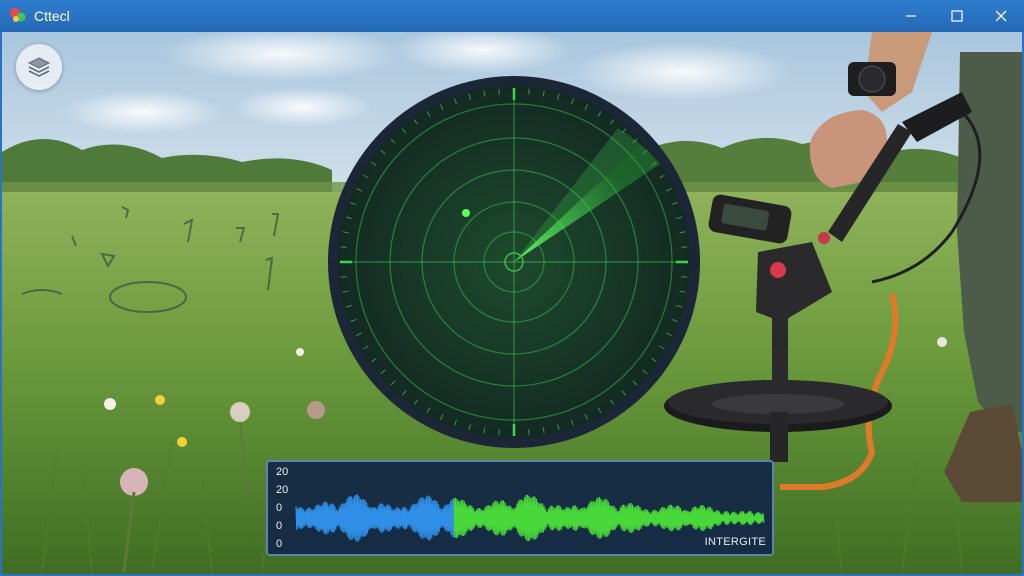 The width and height of the screenshot is (1024, 576). I want to click on window-title: Cttecl, so click(52, 16).